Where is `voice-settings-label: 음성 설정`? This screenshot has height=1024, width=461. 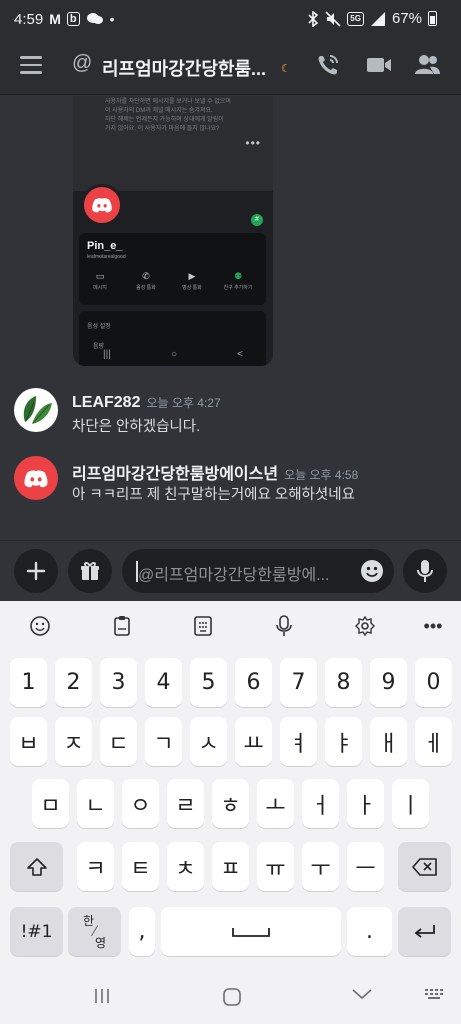
voice-settings-label: 음성 설정 is located at coordinates (99, 327).